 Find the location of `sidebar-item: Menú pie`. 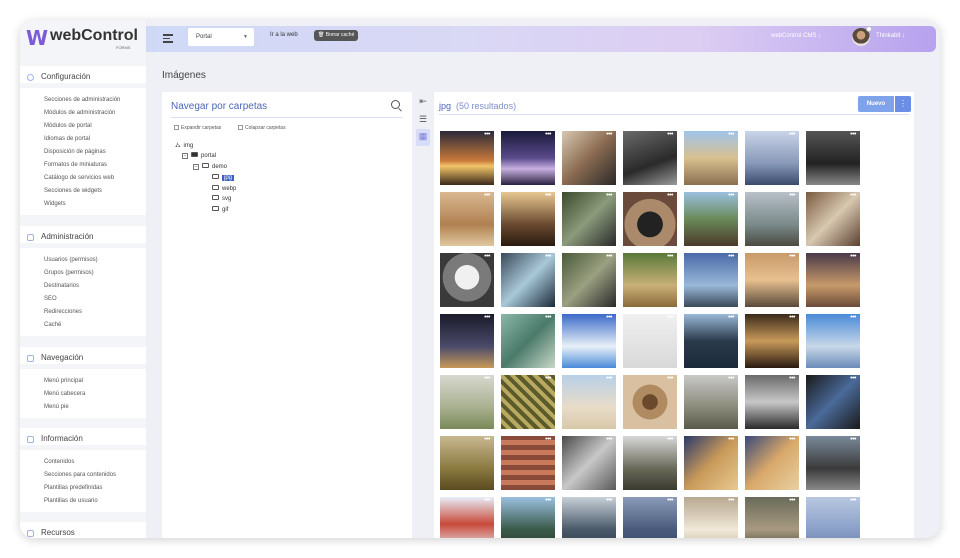

sidebar-item: Menú pie is located at coordinates (83, 407).